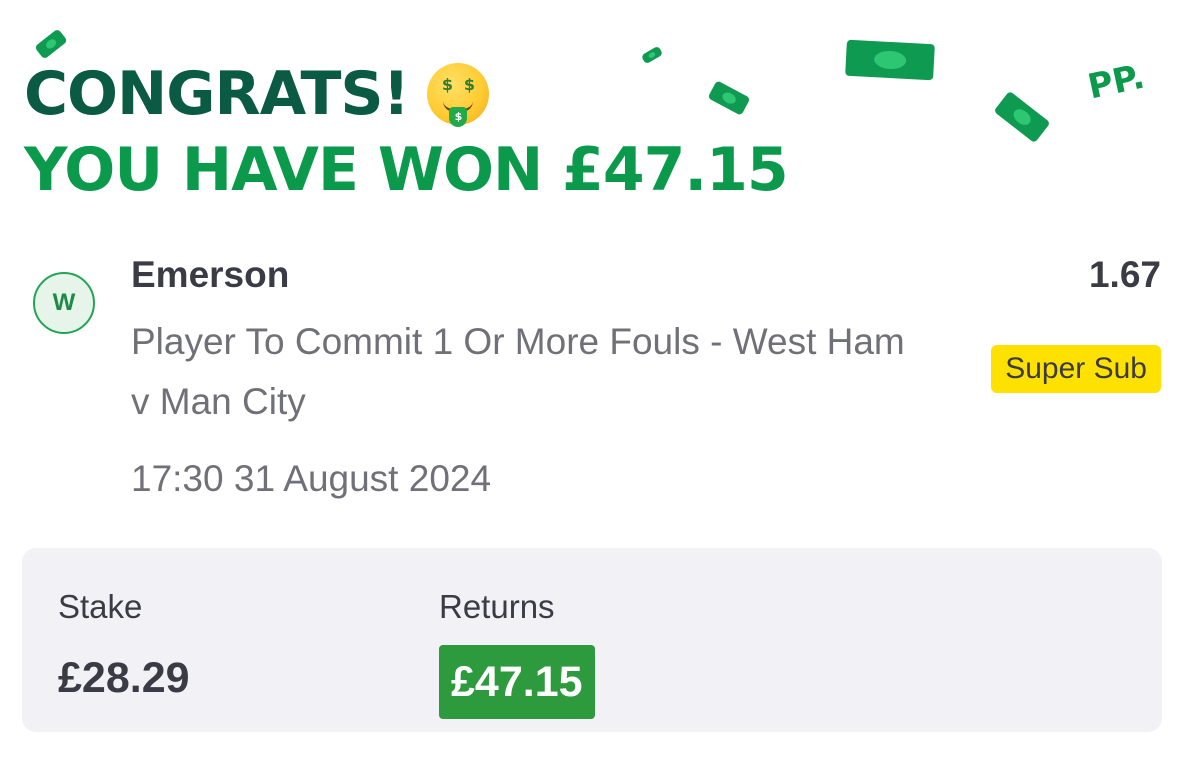 The width and height of the screenshot is (1194, 759). Describe the element at coordinates (517, 682) in the screenshot. I see `returns-amount: £47.15` at that location.